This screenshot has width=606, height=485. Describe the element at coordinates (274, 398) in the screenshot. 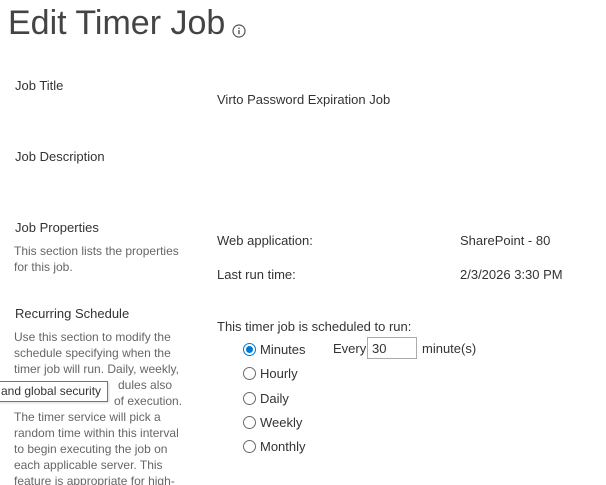

I see `radio-daily-label: Daily` at that location.